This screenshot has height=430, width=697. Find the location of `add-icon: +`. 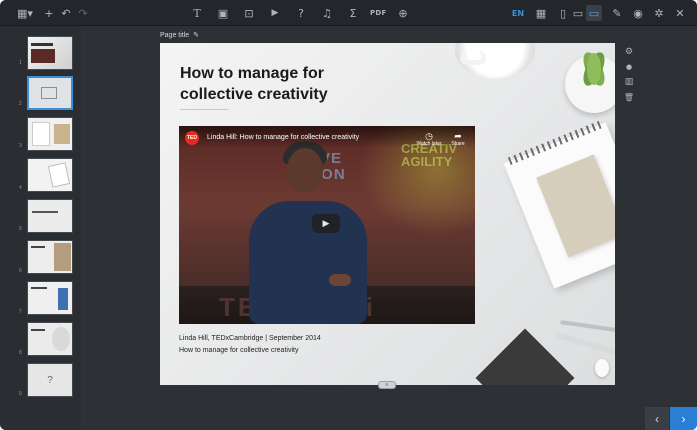

add-icon: + is located at coordinates (49, 13).